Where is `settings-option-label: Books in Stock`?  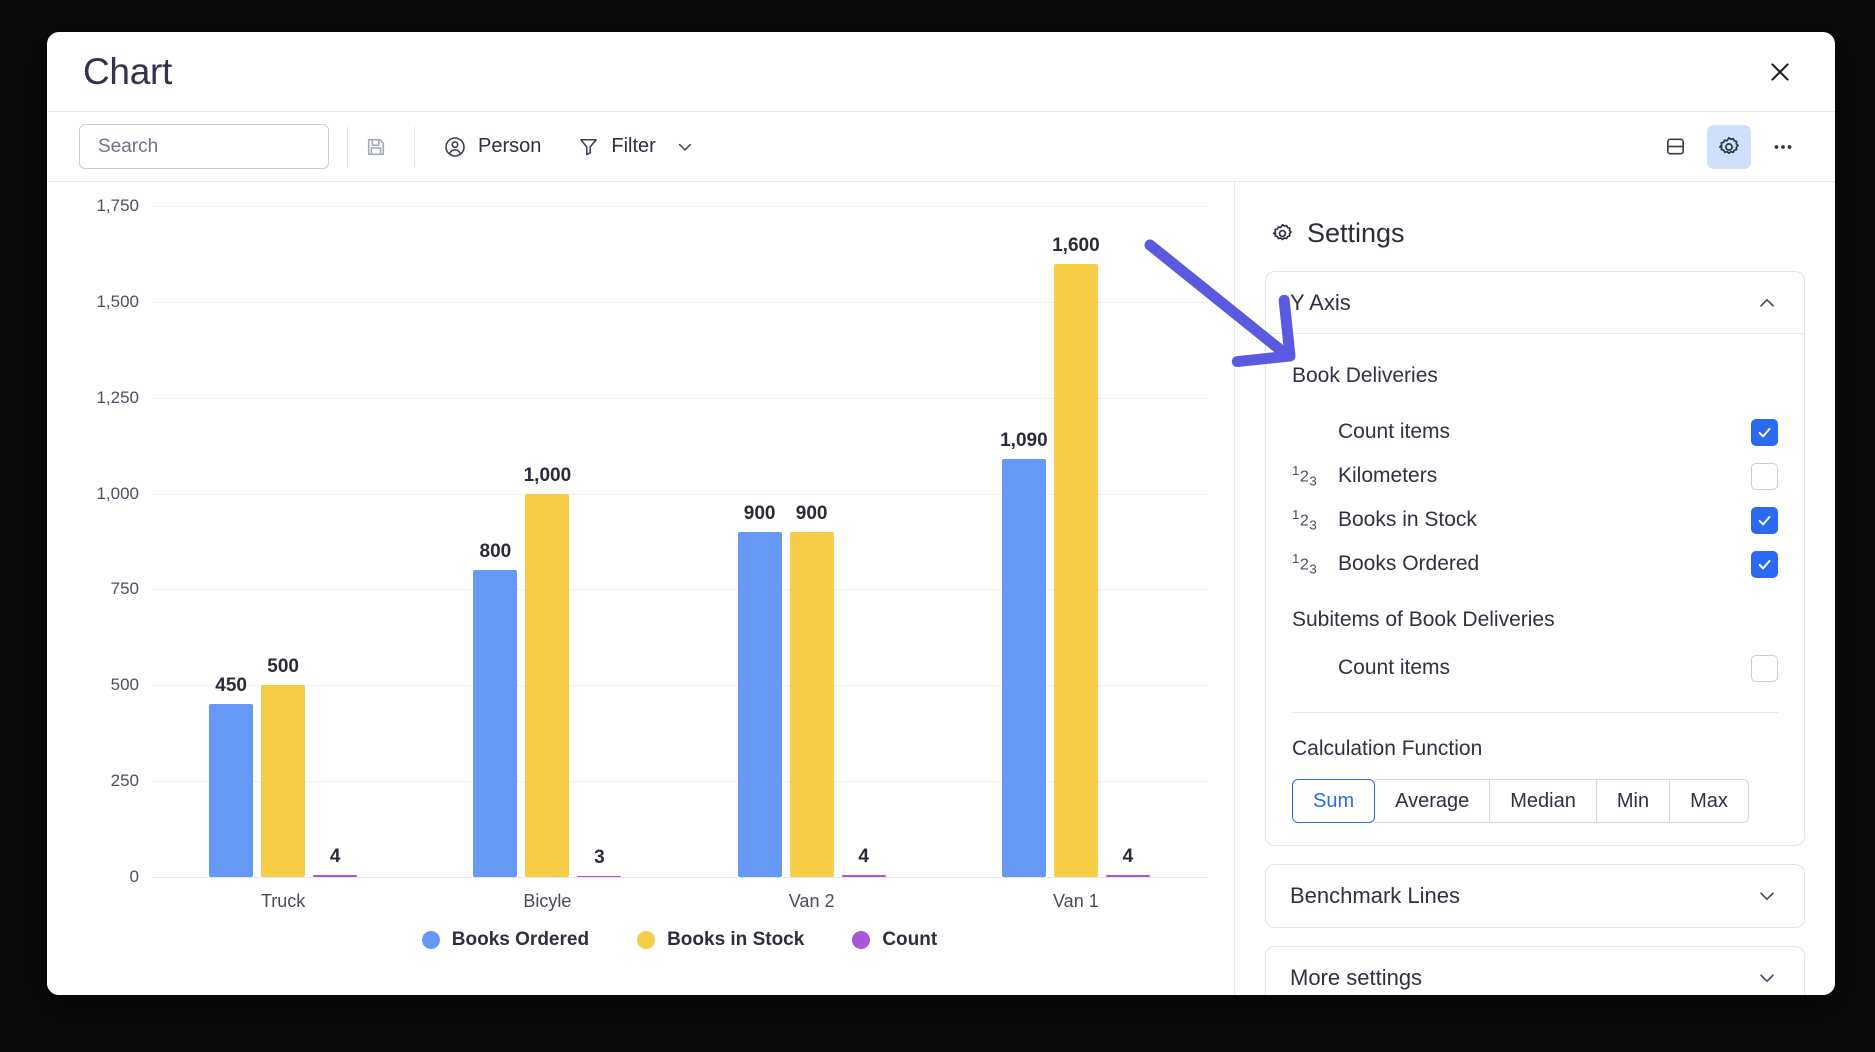 settings-option-label: Books in Stock is located at coordinates (1407, 519).